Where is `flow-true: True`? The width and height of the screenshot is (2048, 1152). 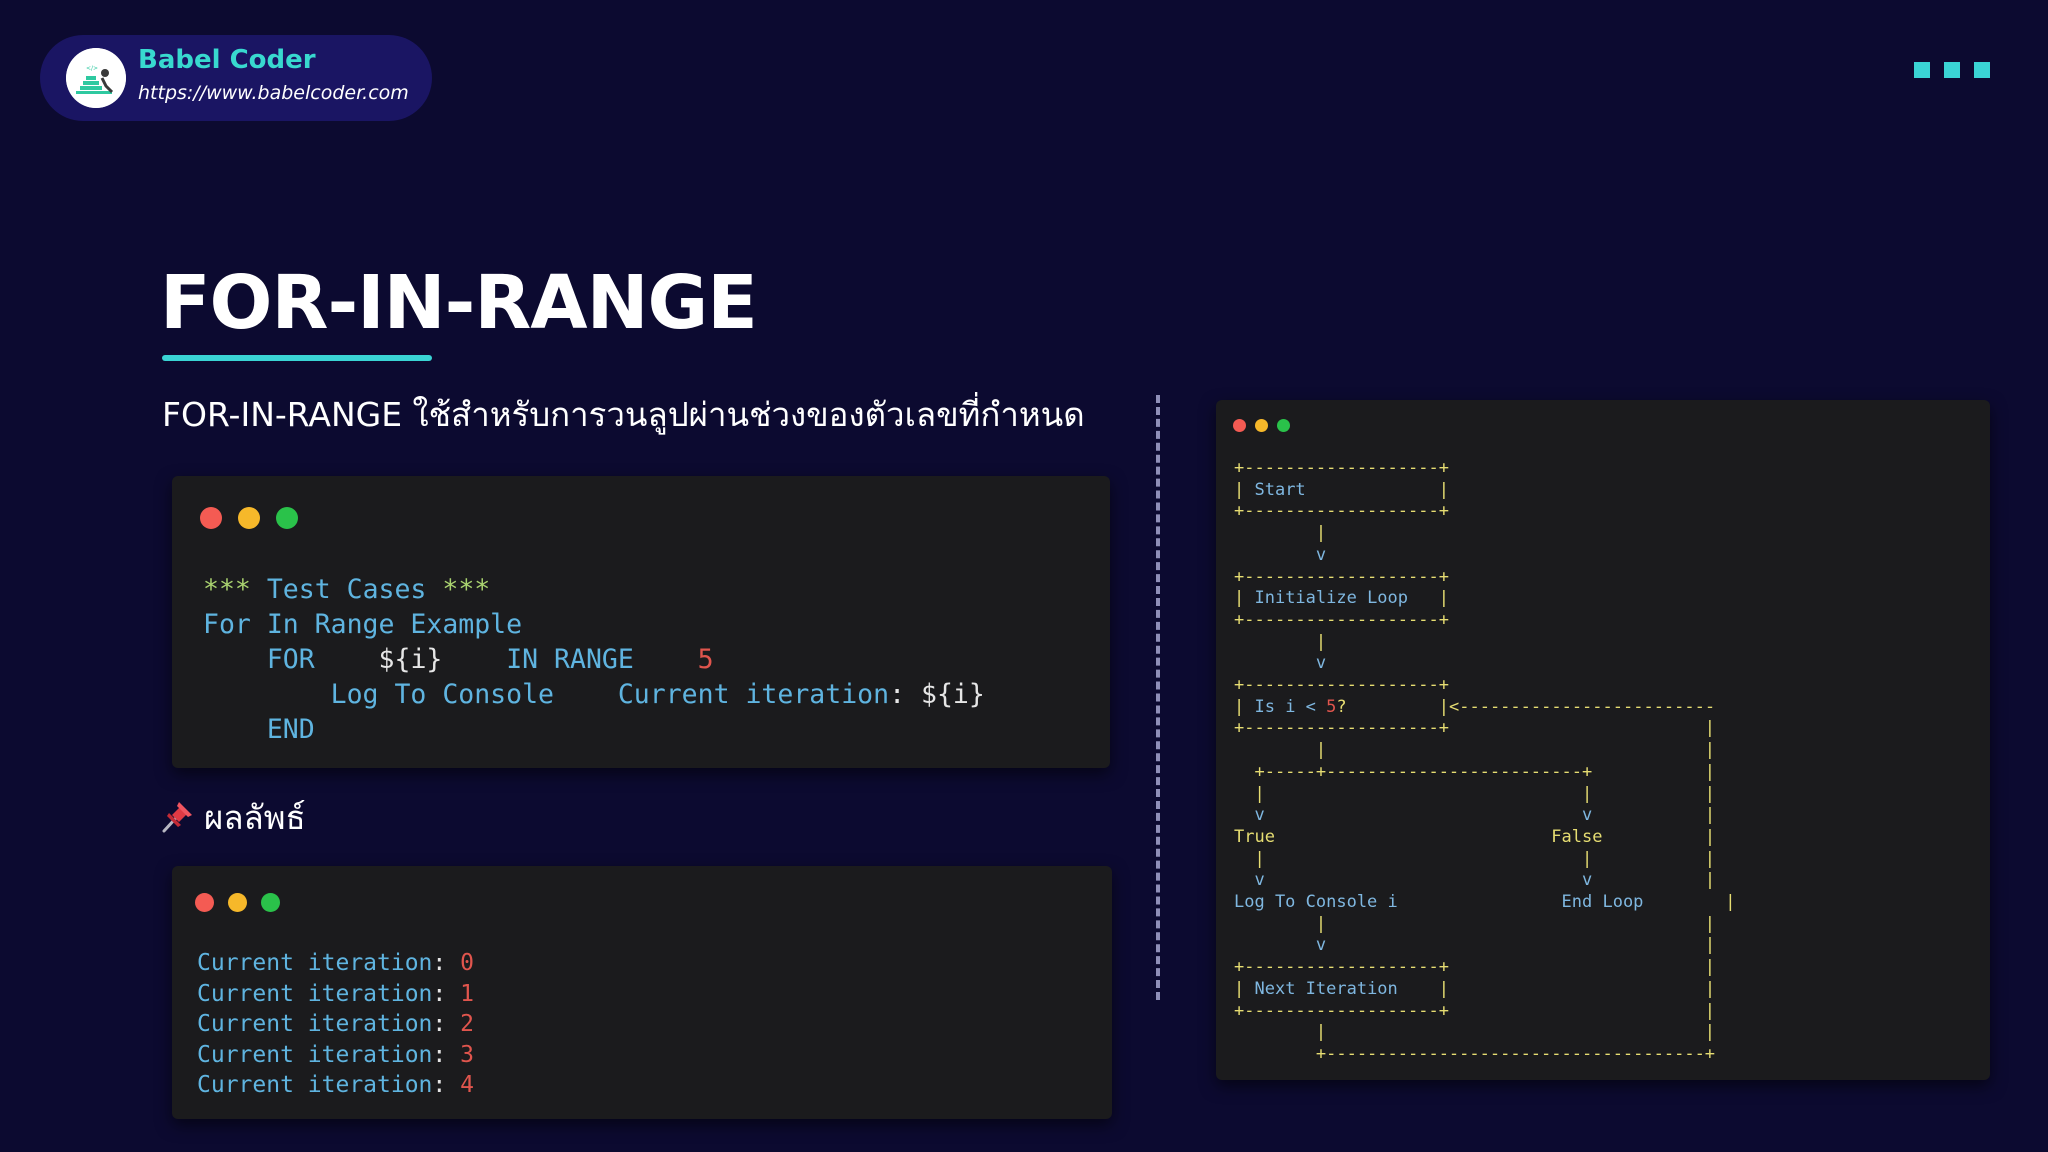 flow-true: True is located at coordinates (1254, 836).